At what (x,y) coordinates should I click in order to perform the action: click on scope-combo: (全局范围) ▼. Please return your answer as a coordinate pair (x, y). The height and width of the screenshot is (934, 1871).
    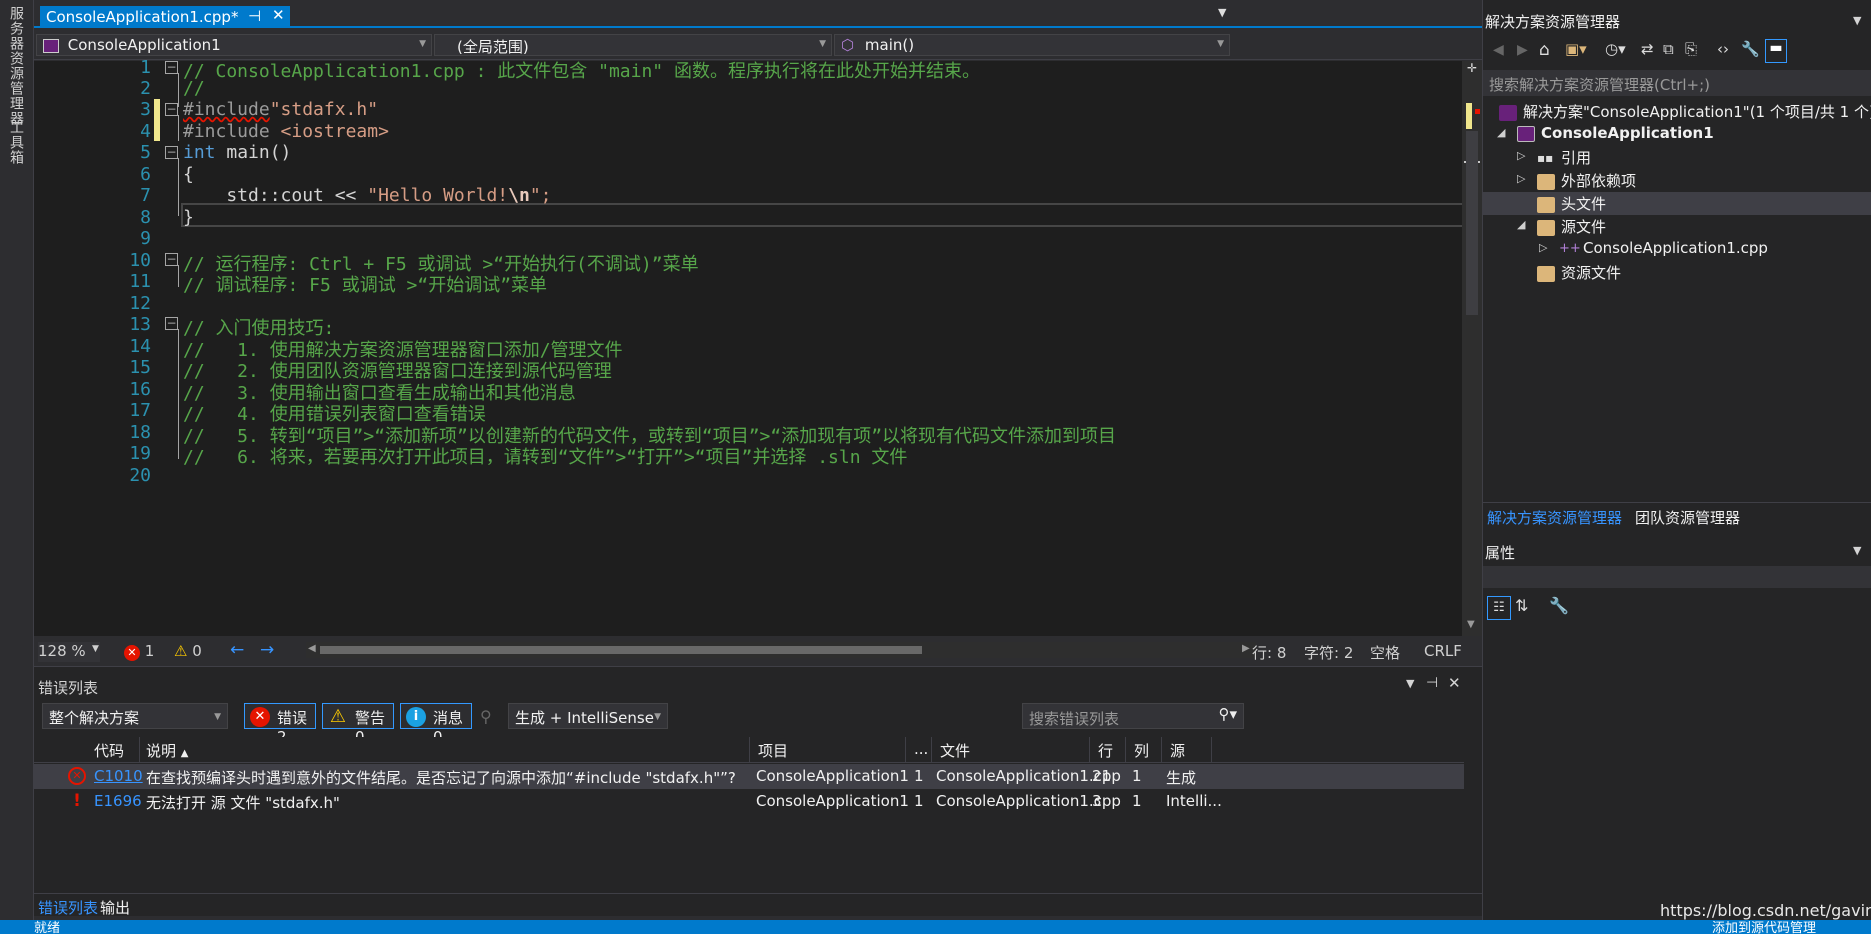
    Looking at the image, I should click on (633, 45).